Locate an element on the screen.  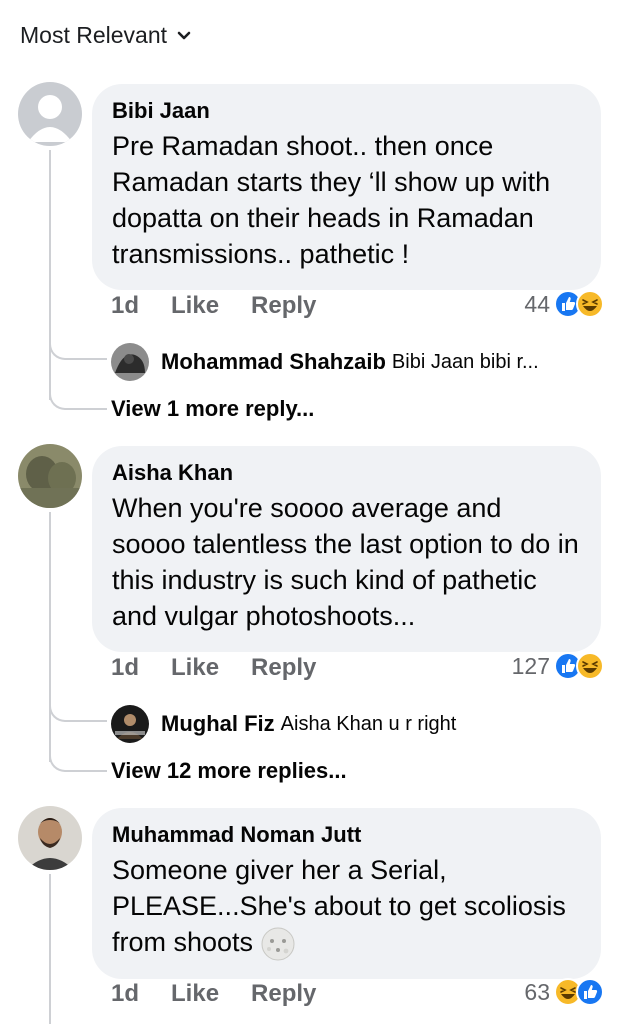
reaction-count: 44 is located at coordinates (537, 303).